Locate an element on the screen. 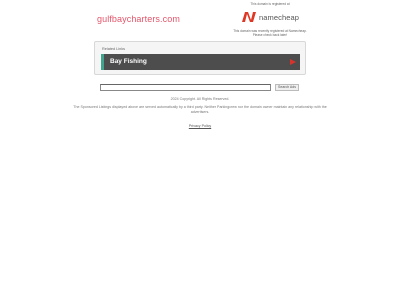 Image resolution: width=400 pixels, height=300 pixels. related-links-box: Related Links Bay Fishing is located at coordinates (200, 58).